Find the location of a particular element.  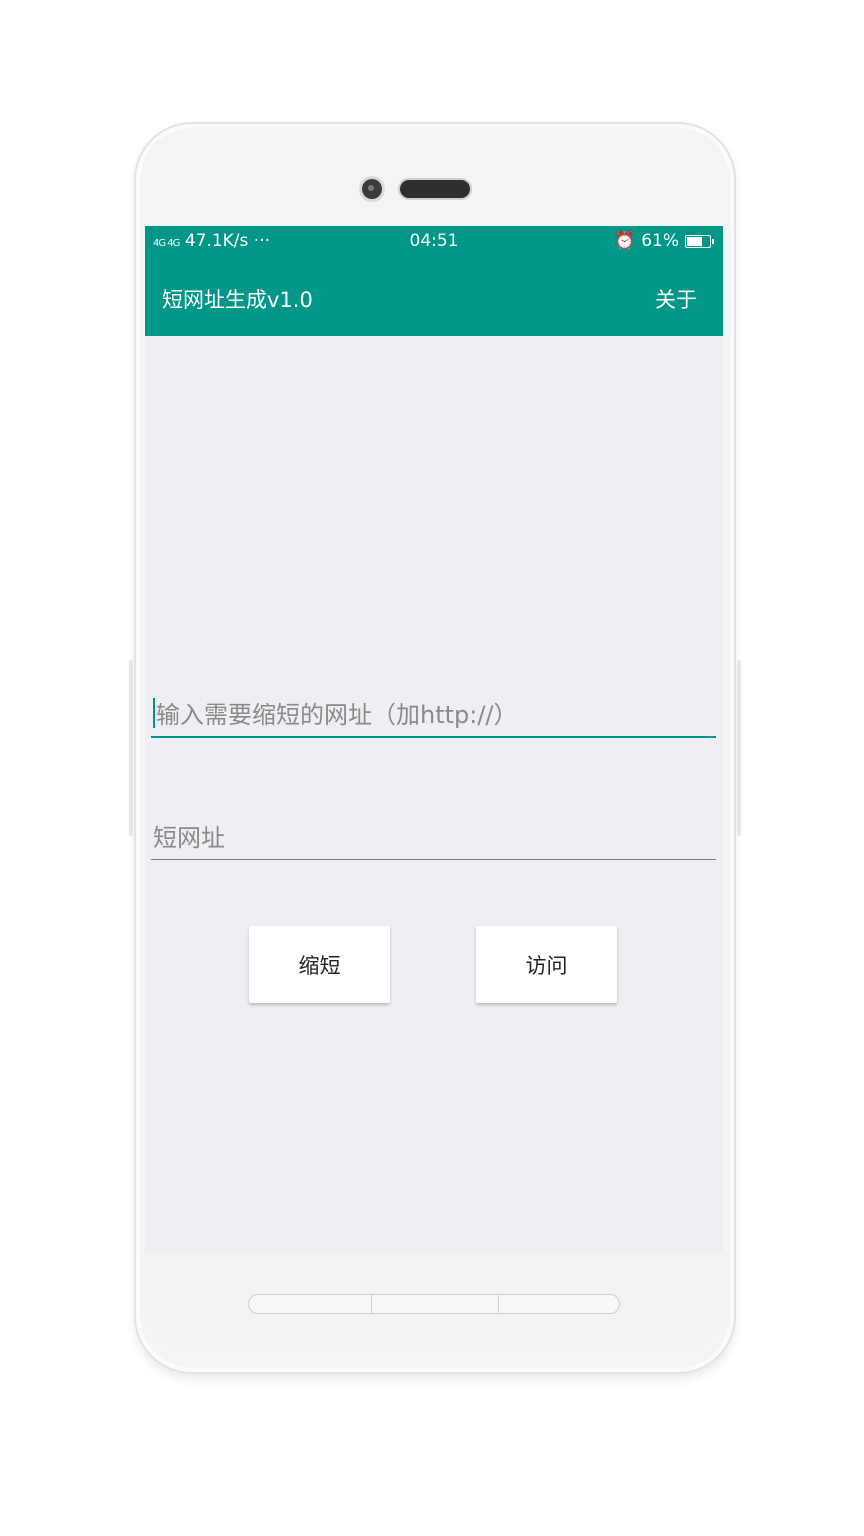

status-bar: 4G 4G 47.1K/s ··· 04:51 ⏰ 61% is located at coordinates (434, 242).